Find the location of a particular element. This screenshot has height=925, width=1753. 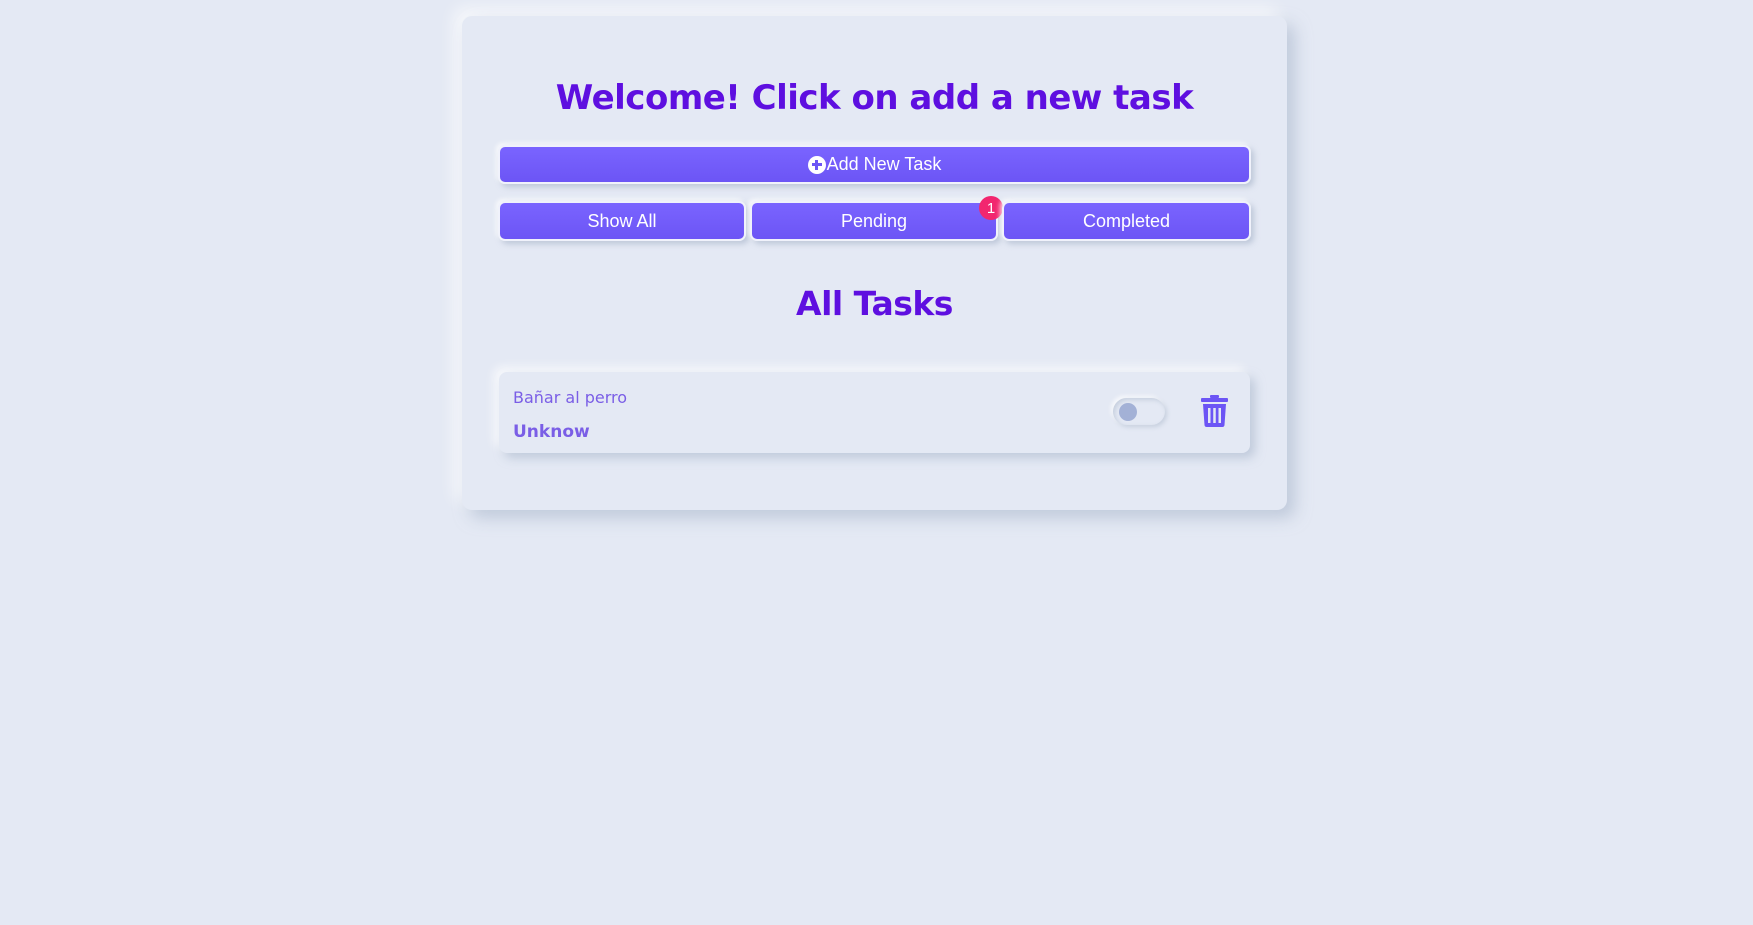

filter-completed-button: Completed is located at coordinates (1126, 221).